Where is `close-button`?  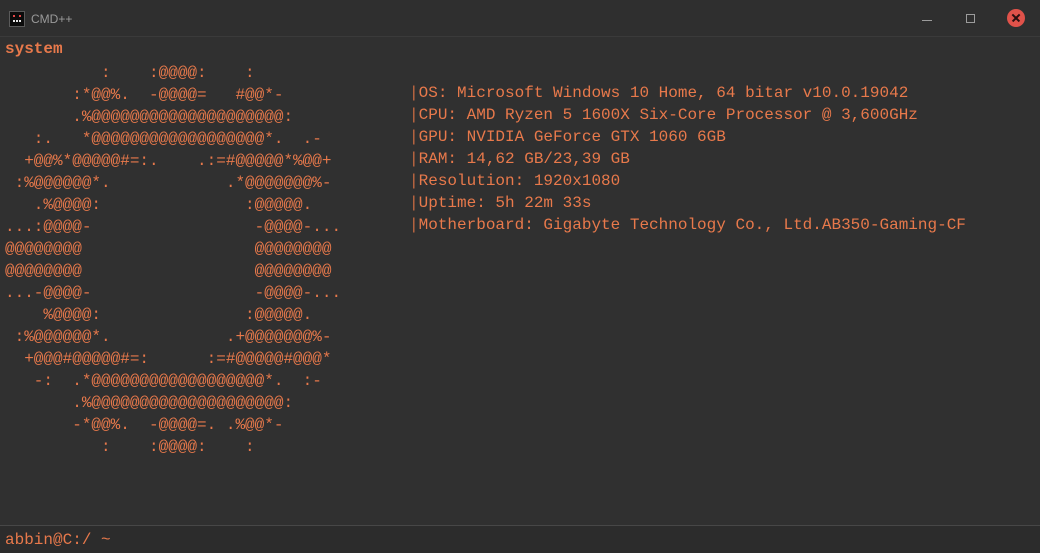
close-button is located at coordinates (1016, 18).